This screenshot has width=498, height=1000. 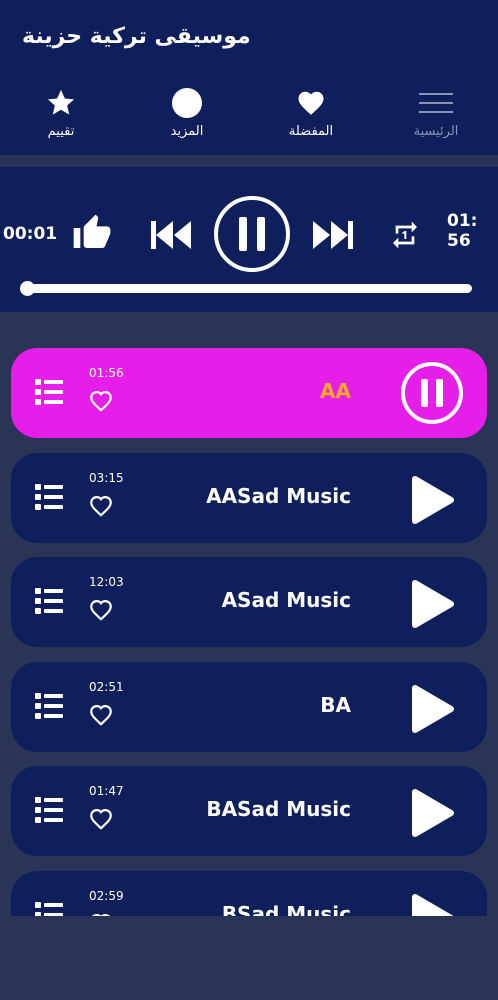 I want to click on current-time: 00:01, so click(x=30, y=234).